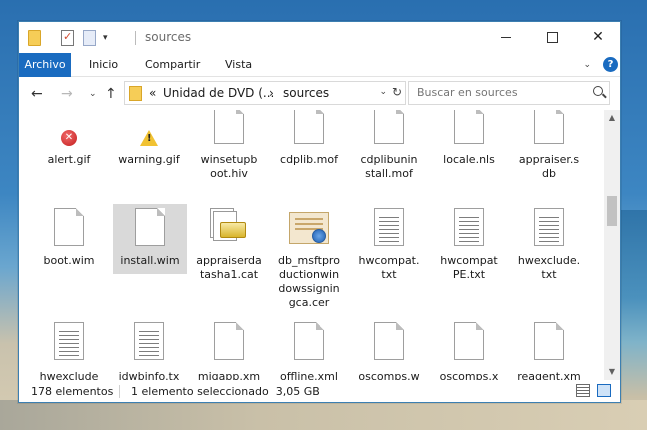  I want to click on file-item: hwcompat. txt, so click(389, 245).